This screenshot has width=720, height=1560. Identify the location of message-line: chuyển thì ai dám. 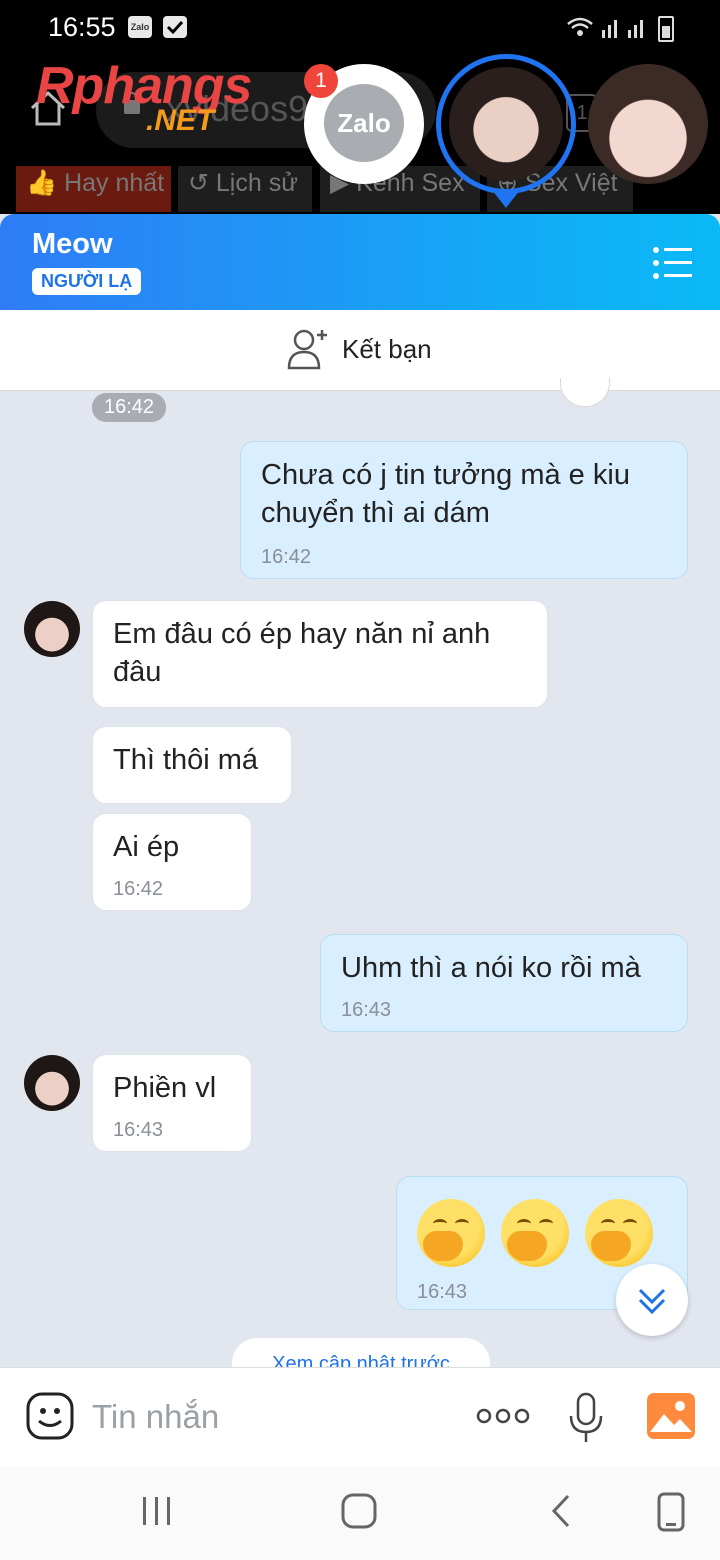
(375, 513).